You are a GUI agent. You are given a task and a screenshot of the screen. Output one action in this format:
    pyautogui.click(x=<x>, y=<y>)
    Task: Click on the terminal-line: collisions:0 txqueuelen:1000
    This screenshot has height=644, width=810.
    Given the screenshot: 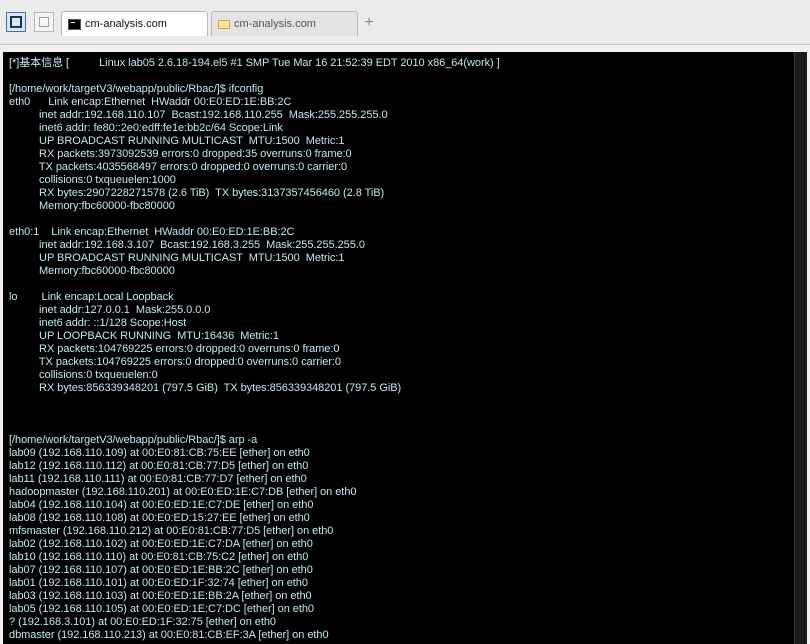 What is the action you would take?
    pyautogui.click(x=92, y=180)
    